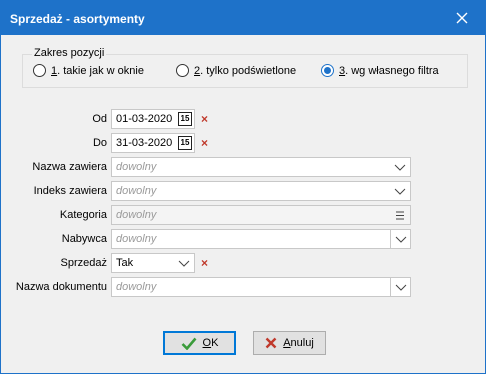 This screenshot has width=486, height=374. What do you see at coordinates (84, 239) in the screenshot?
I see `buyer-label: Nabywca` at bounding box center [84, 239].